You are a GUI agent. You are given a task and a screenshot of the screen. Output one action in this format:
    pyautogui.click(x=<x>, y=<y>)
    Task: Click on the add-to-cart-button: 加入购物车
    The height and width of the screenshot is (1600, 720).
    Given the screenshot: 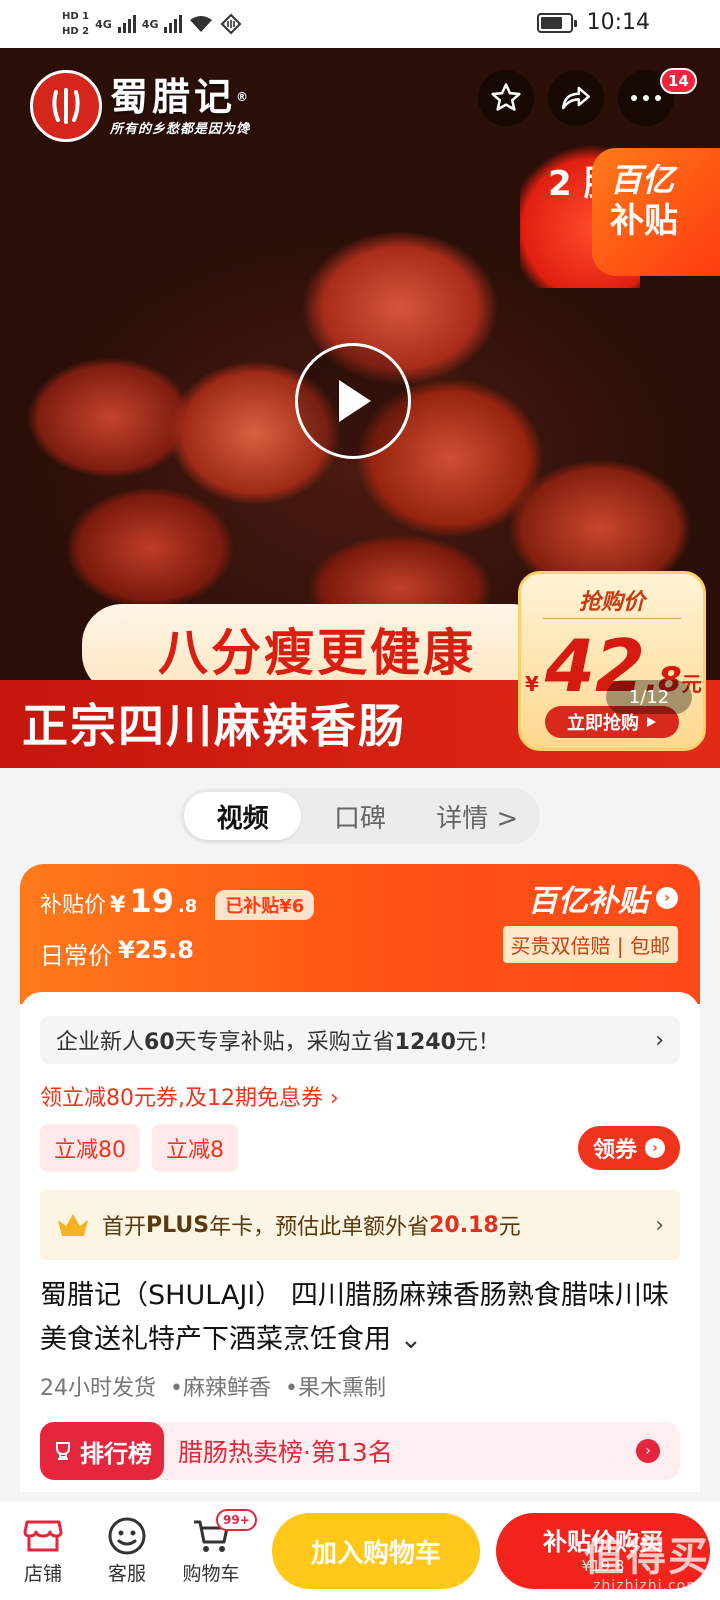 What is the action you would take?
    pyautogui.click(x=376, y=1551)
    